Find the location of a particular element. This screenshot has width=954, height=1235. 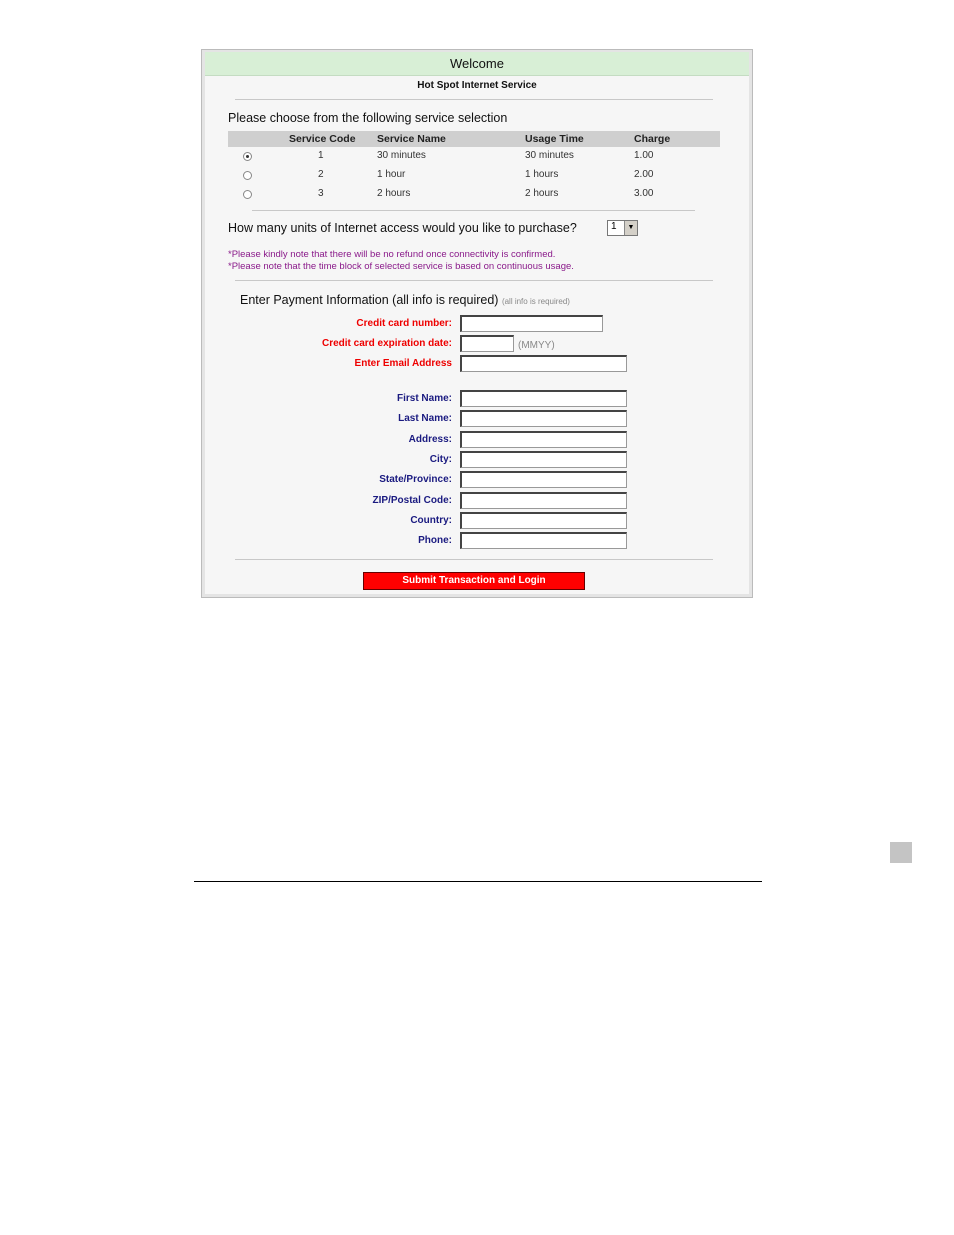

col-service-name: Service Name is located at coordinates (411, 139).